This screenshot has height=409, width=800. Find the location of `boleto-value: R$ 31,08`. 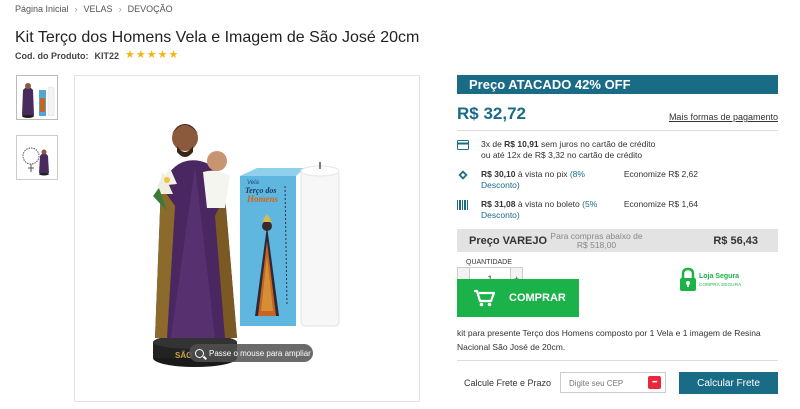

boleto-value: R$ 31,08 is located at coordinates (498, 204).